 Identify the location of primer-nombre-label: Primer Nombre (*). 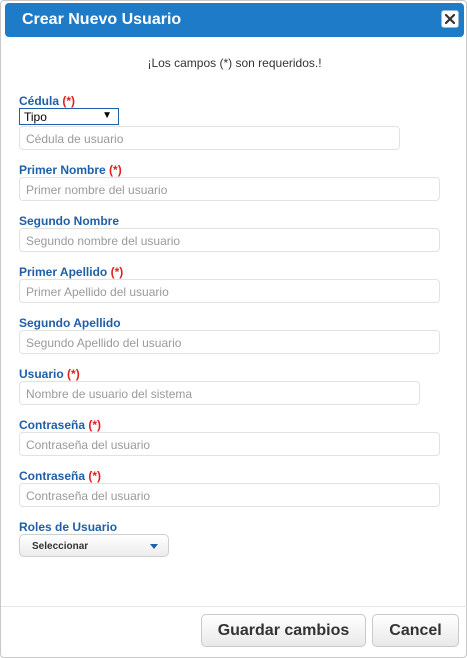
(70, 170).